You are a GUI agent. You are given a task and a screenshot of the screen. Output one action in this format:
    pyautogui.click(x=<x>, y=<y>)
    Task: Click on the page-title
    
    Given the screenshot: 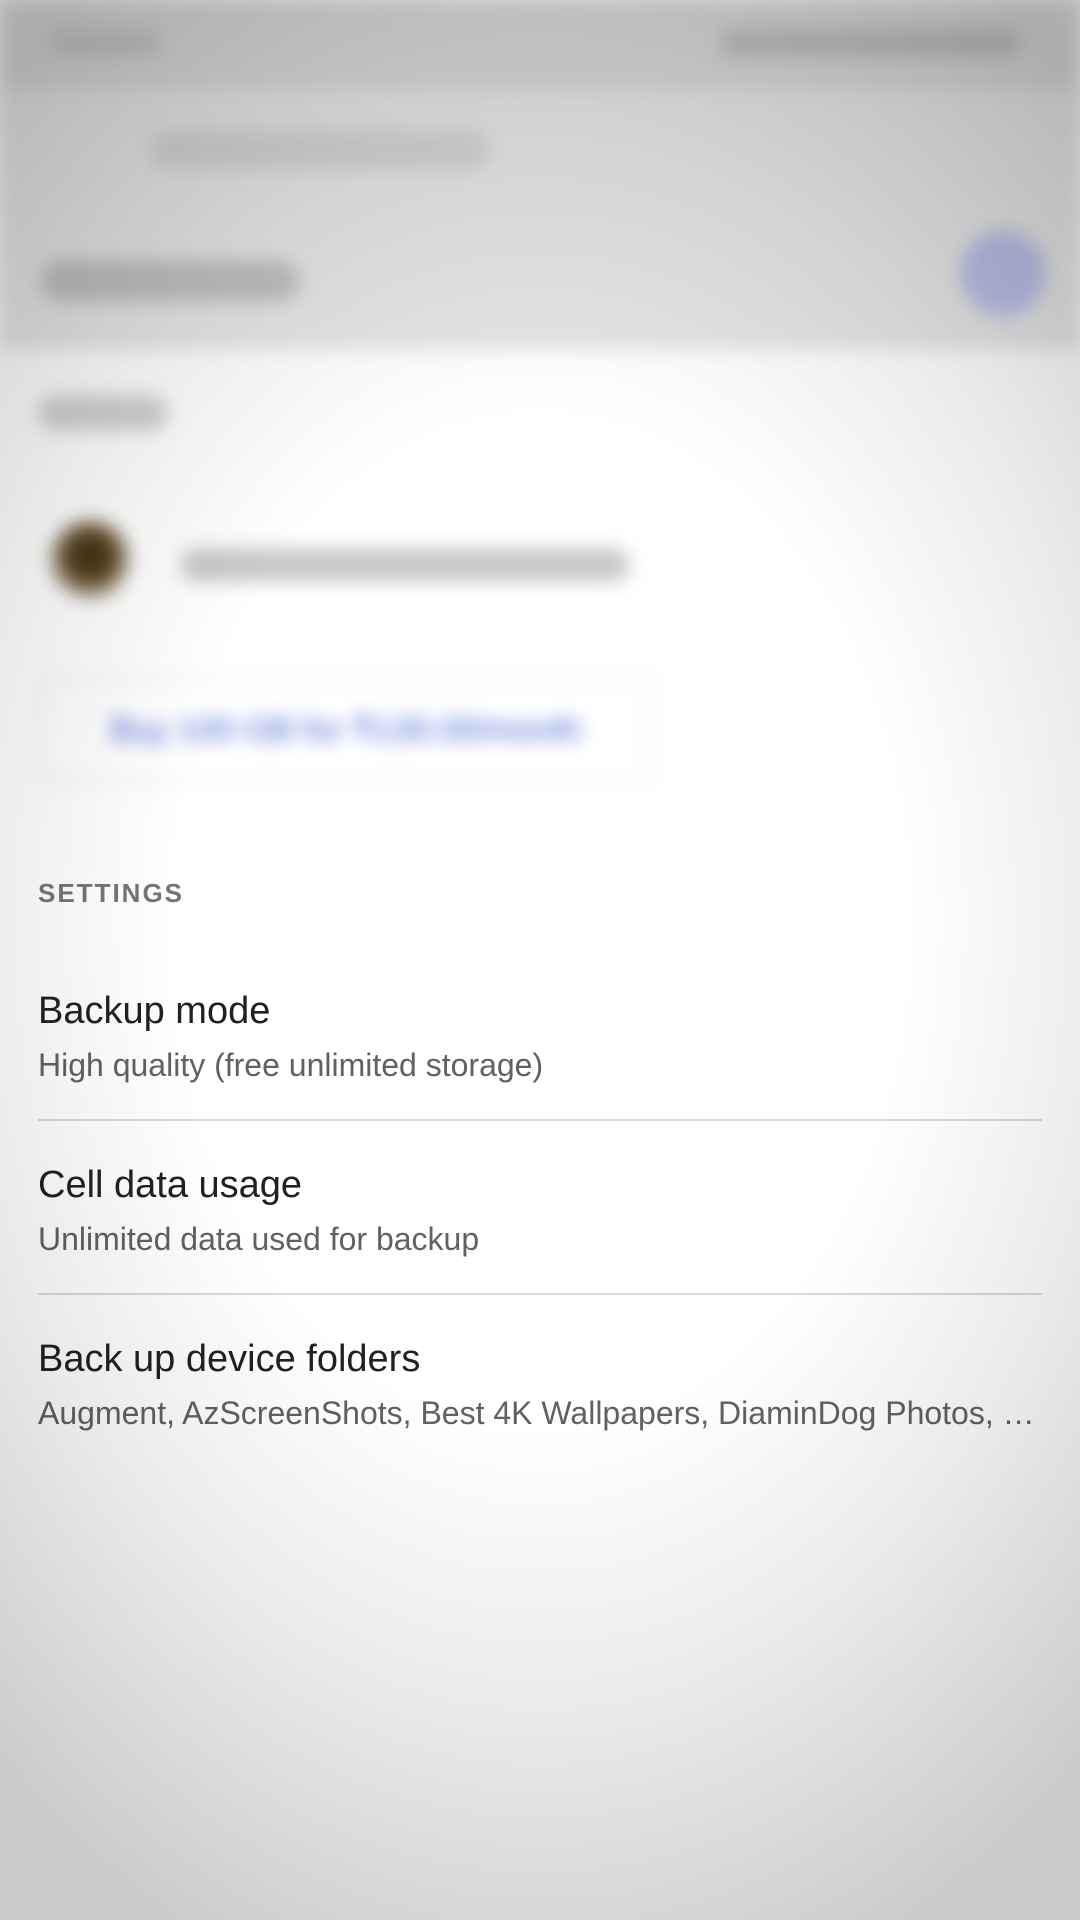 What is the action you would take?
    pyautogui.click(x=170, y=281)
    